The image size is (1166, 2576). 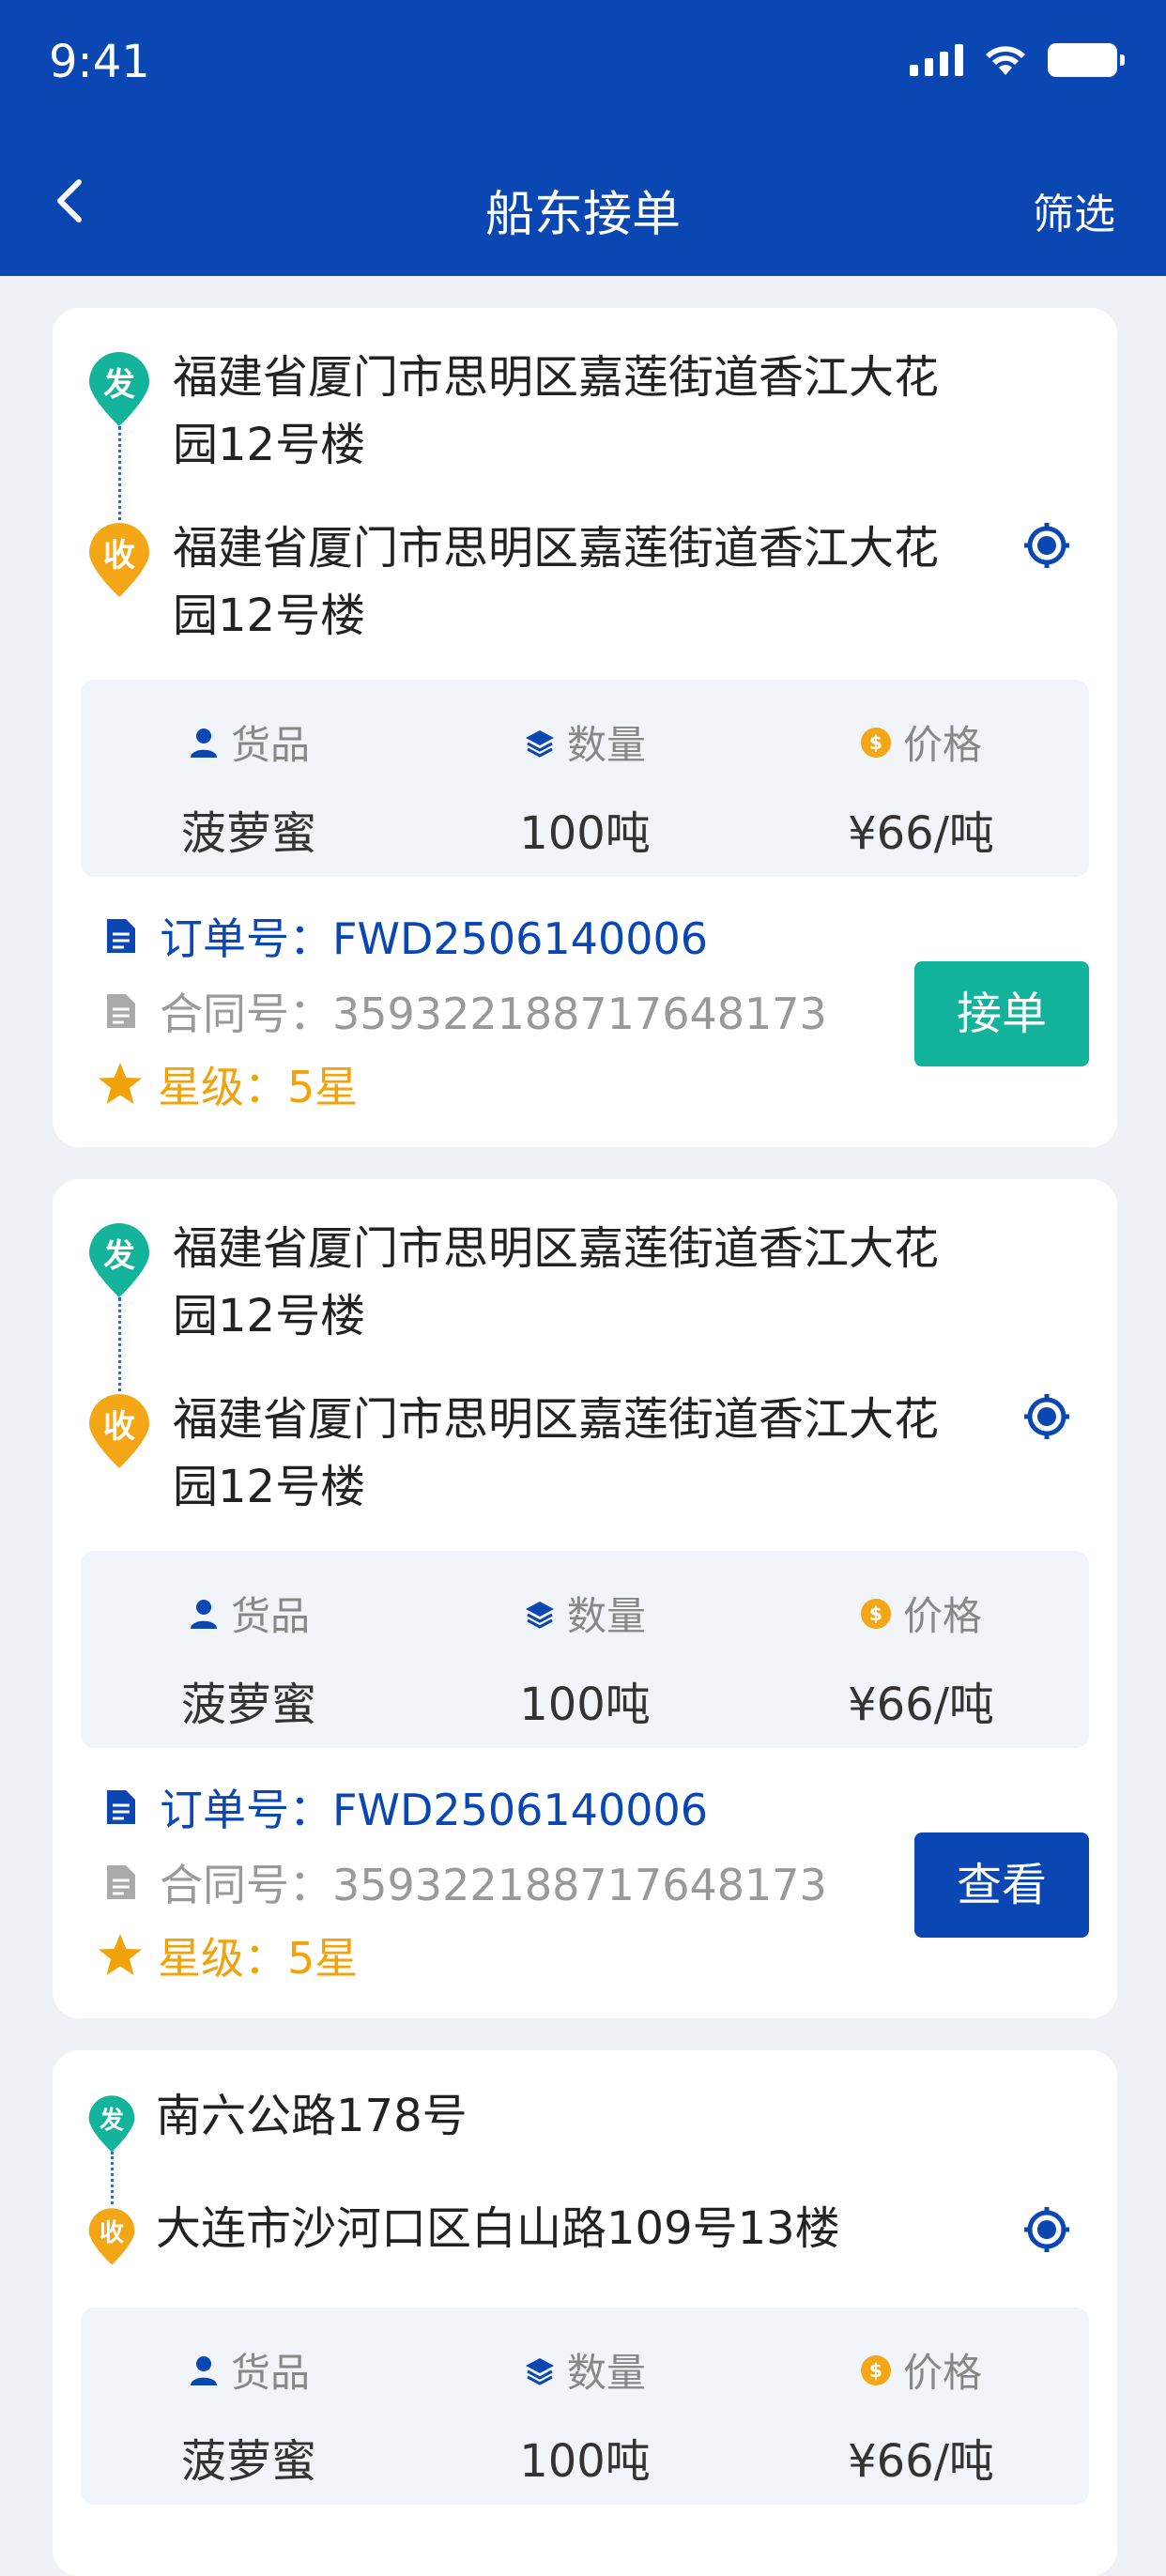 What do you see at coordinates (583, 138) in the screenshot?
I see `app-header: 9:41 船东接单 筛选` at bounding box center [583, 138].